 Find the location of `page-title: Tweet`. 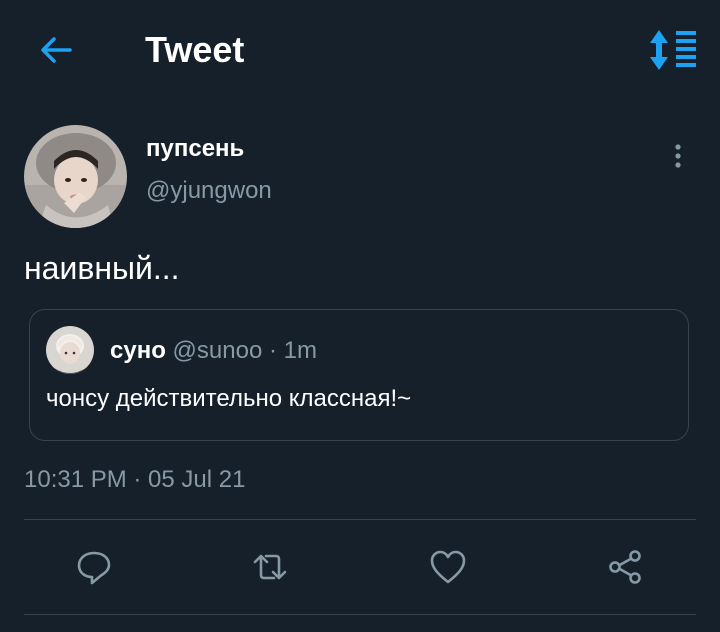

page-title: Tweet is located at coordinates (195, 49).